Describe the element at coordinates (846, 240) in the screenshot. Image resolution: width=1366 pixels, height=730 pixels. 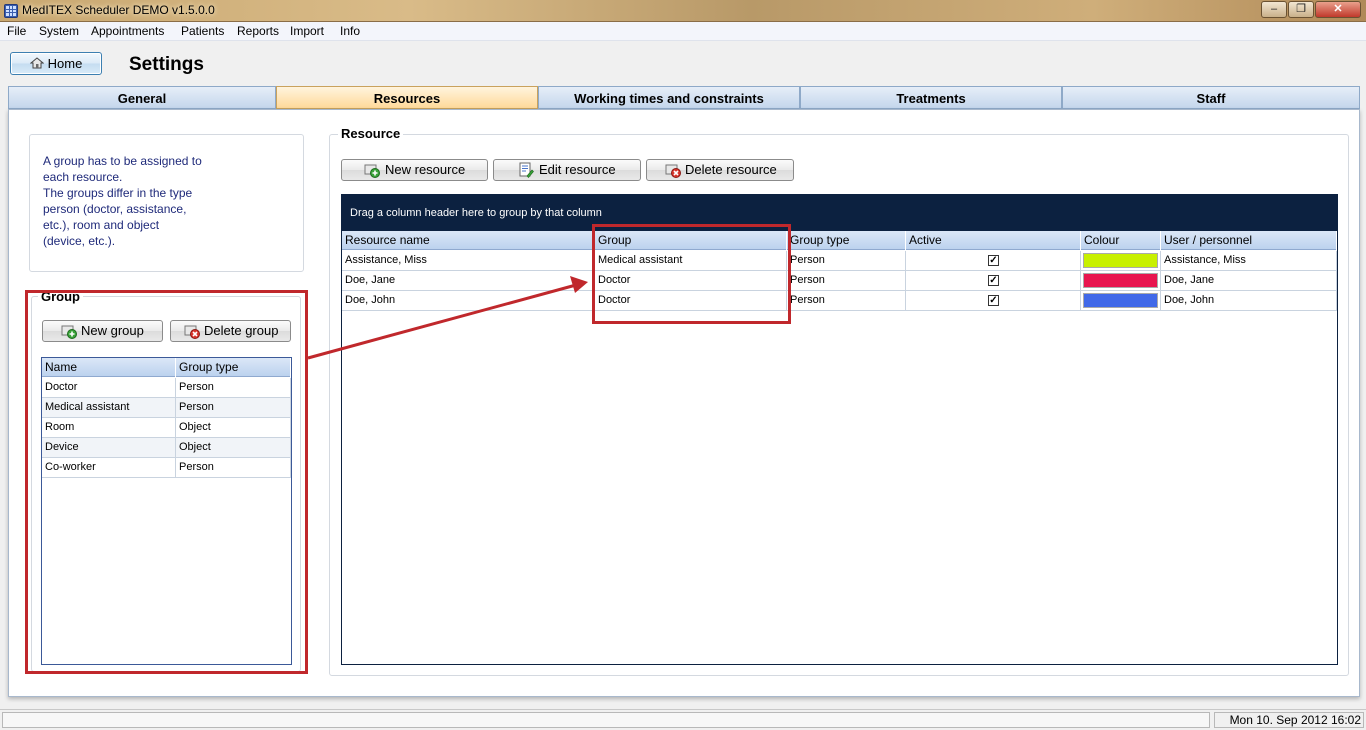
I see `column-header-group-type: Group type` at that location.